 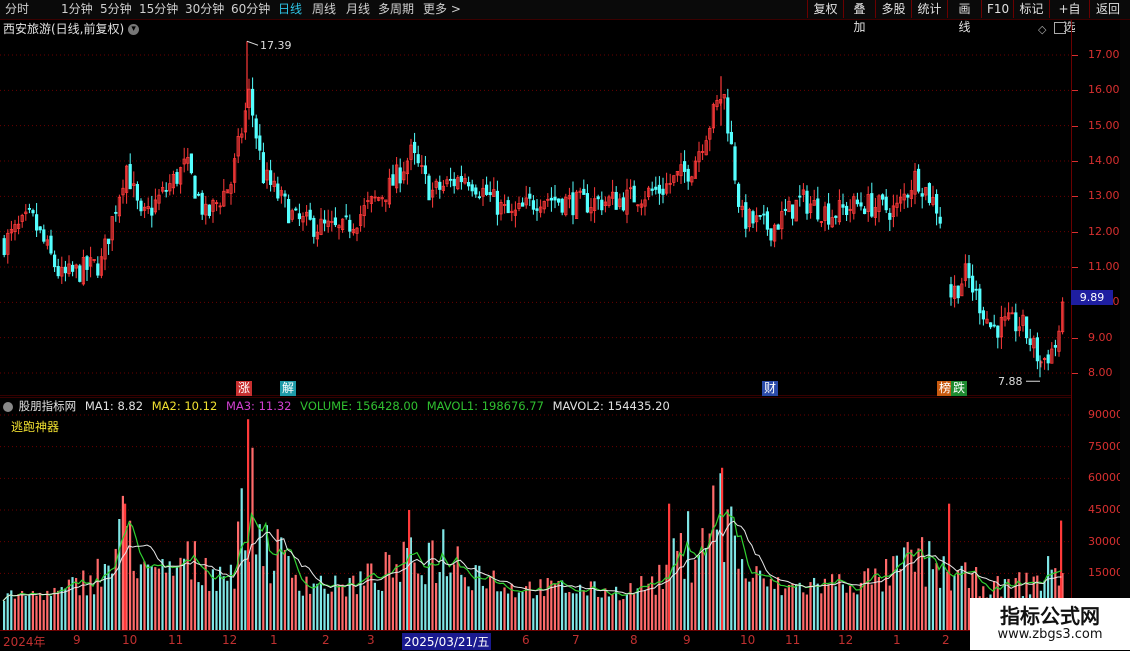 I want to click on adjust-button: 复权, so click(x=825, y=9).